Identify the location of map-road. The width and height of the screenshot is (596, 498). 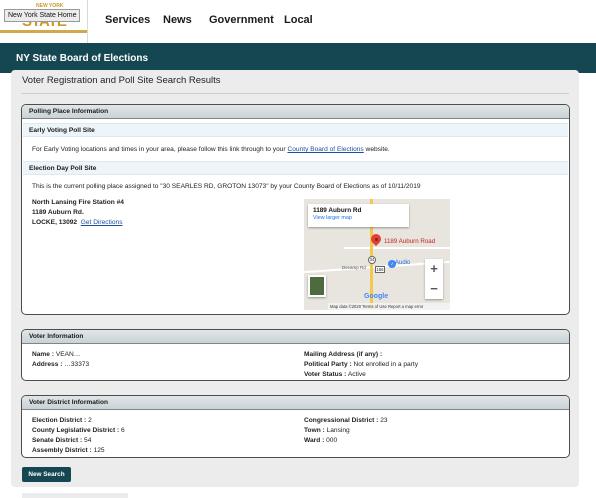
(397, 248).